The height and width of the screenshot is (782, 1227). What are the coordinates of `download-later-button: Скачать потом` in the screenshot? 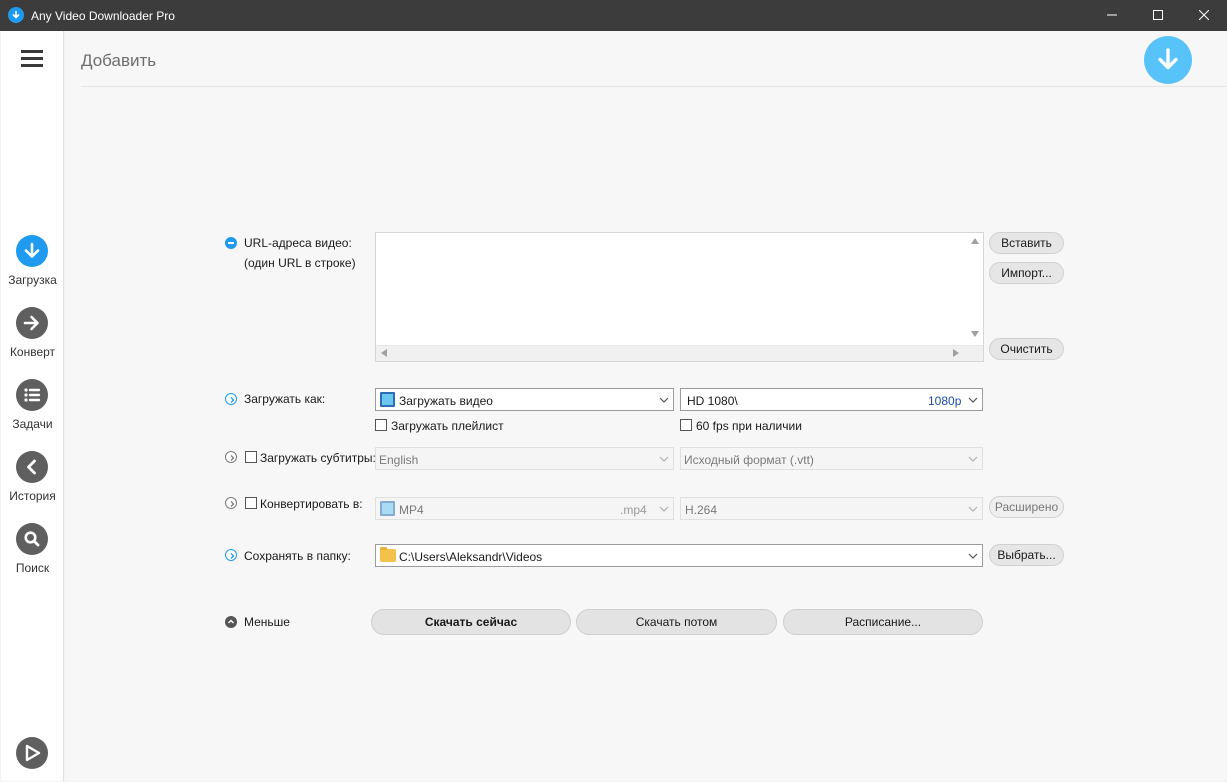 It's located at (676, 622).